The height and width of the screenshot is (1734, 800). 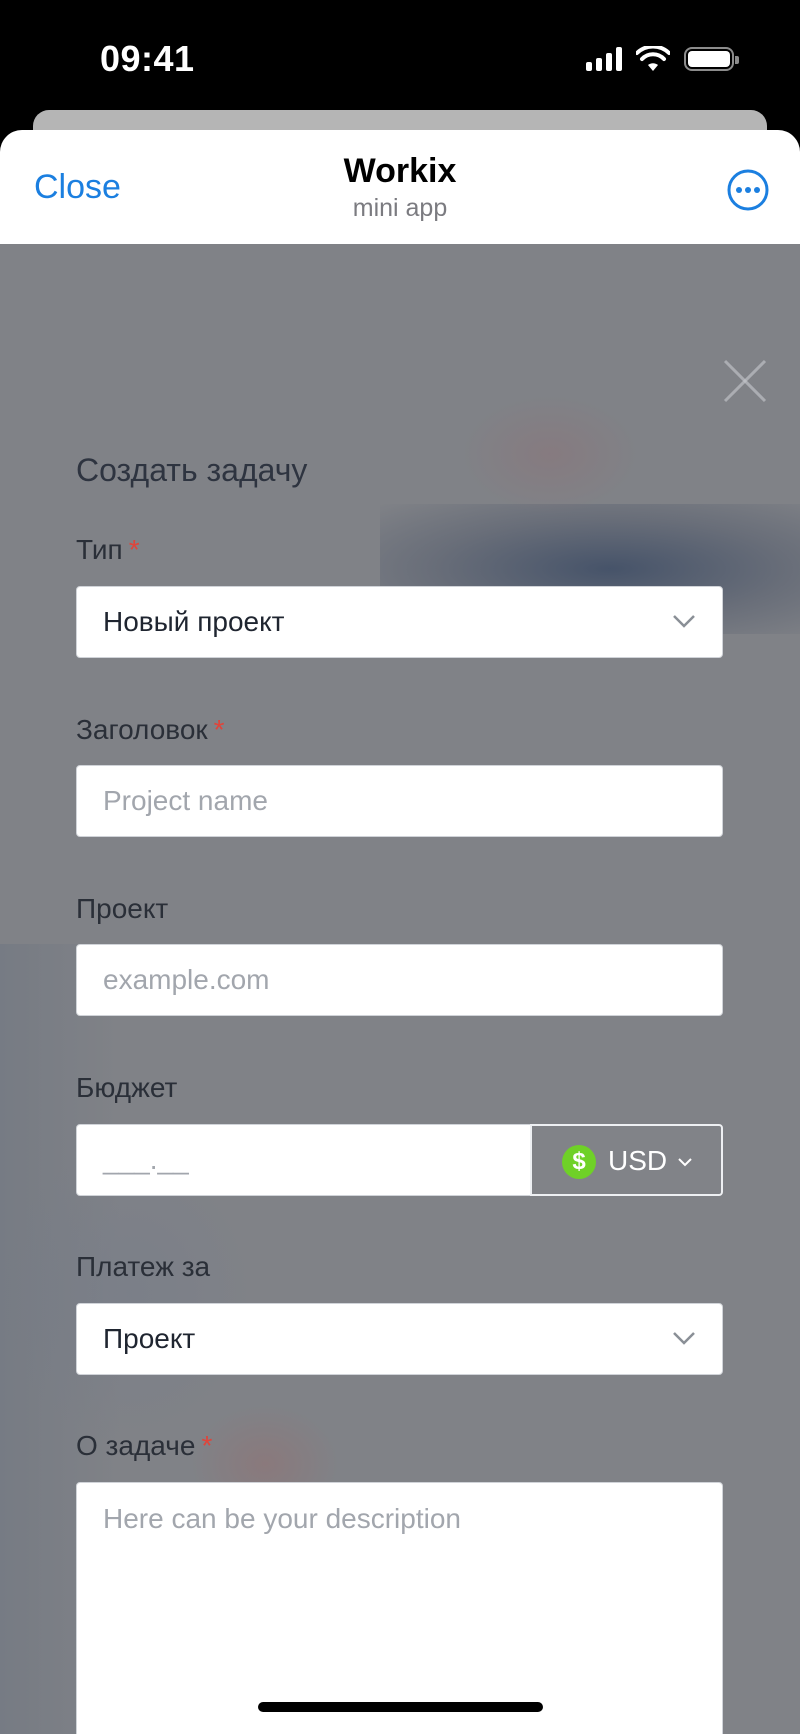 What do you see at coordinates (400, 55) in the screenshot?
I see `status-bar: 09:41` at bounding box center [400, 55].